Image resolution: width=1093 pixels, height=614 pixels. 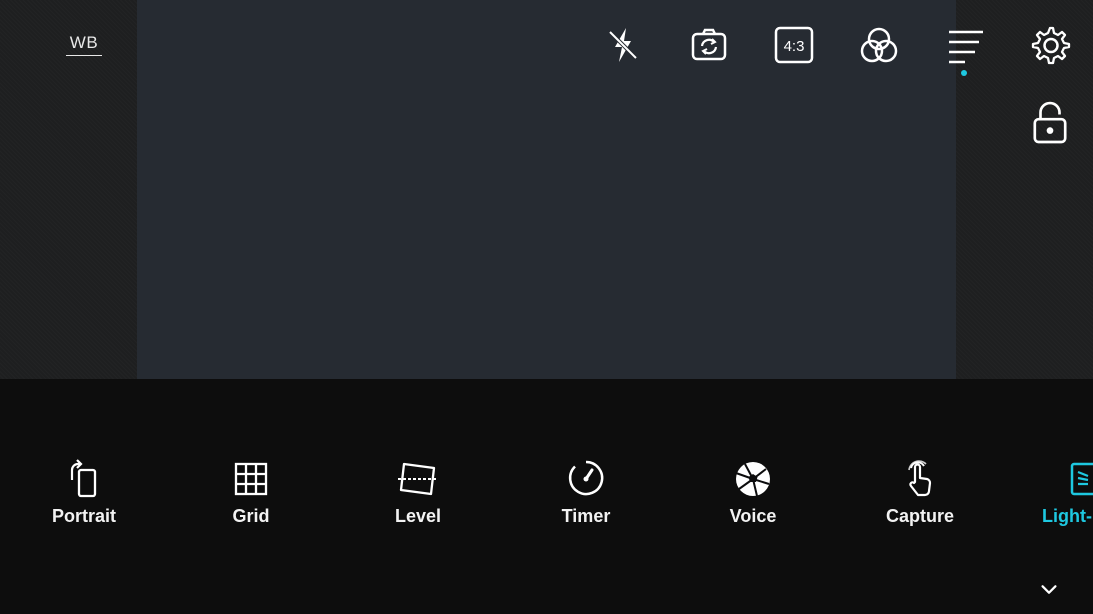 What do you see at coordinates (920, 478) in the screenshot?
I see `touch-capture-icon` at bounding box center [920, 478].